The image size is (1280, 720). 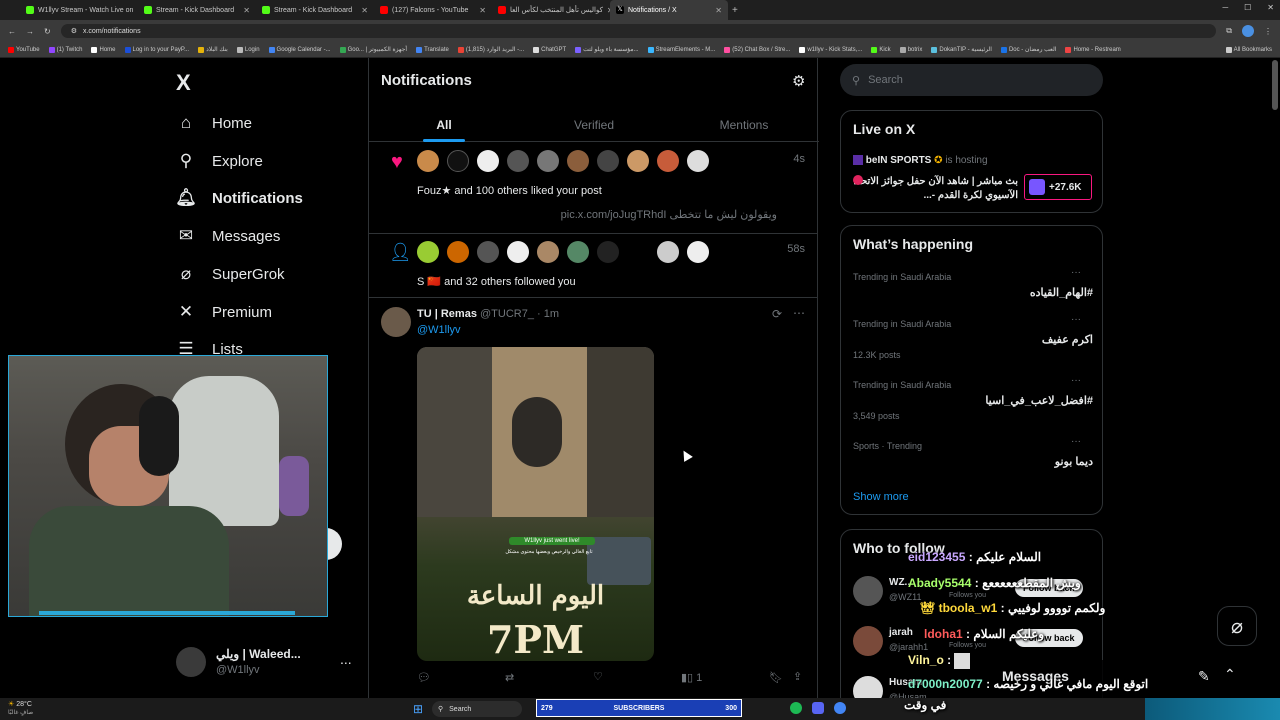 I want to click on nav-supergrok: ⌀ SuperGrok, so click(x=230, y=274).